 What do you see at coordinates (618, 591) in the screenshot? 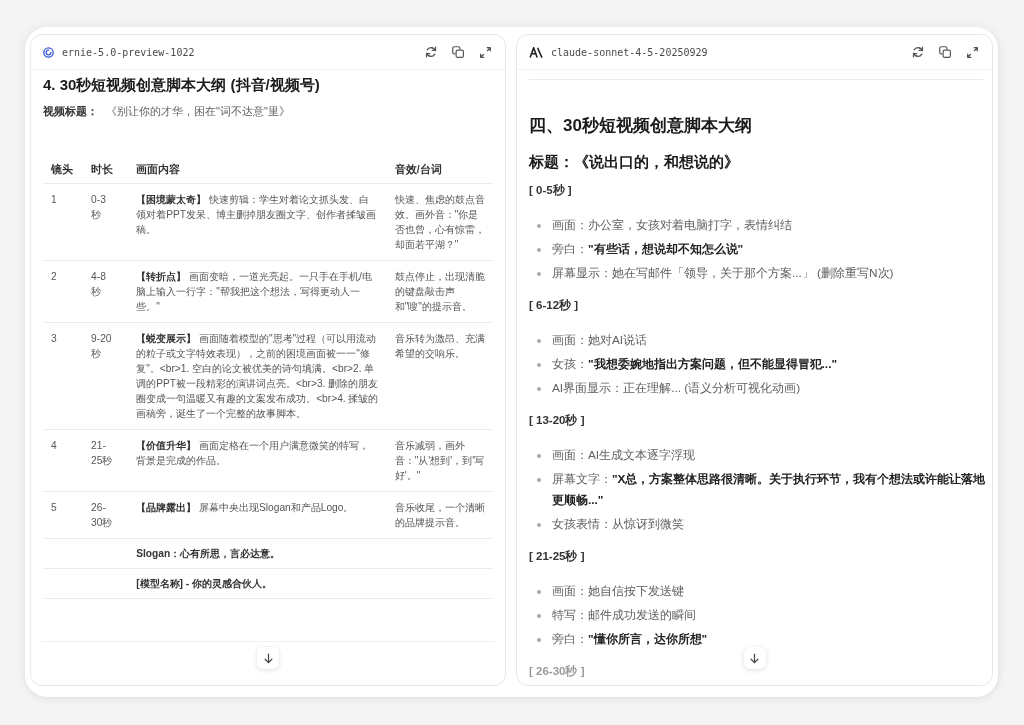
I see `bullet-text: 画面：她自信按下发送键` at bounding box center [618, 591].